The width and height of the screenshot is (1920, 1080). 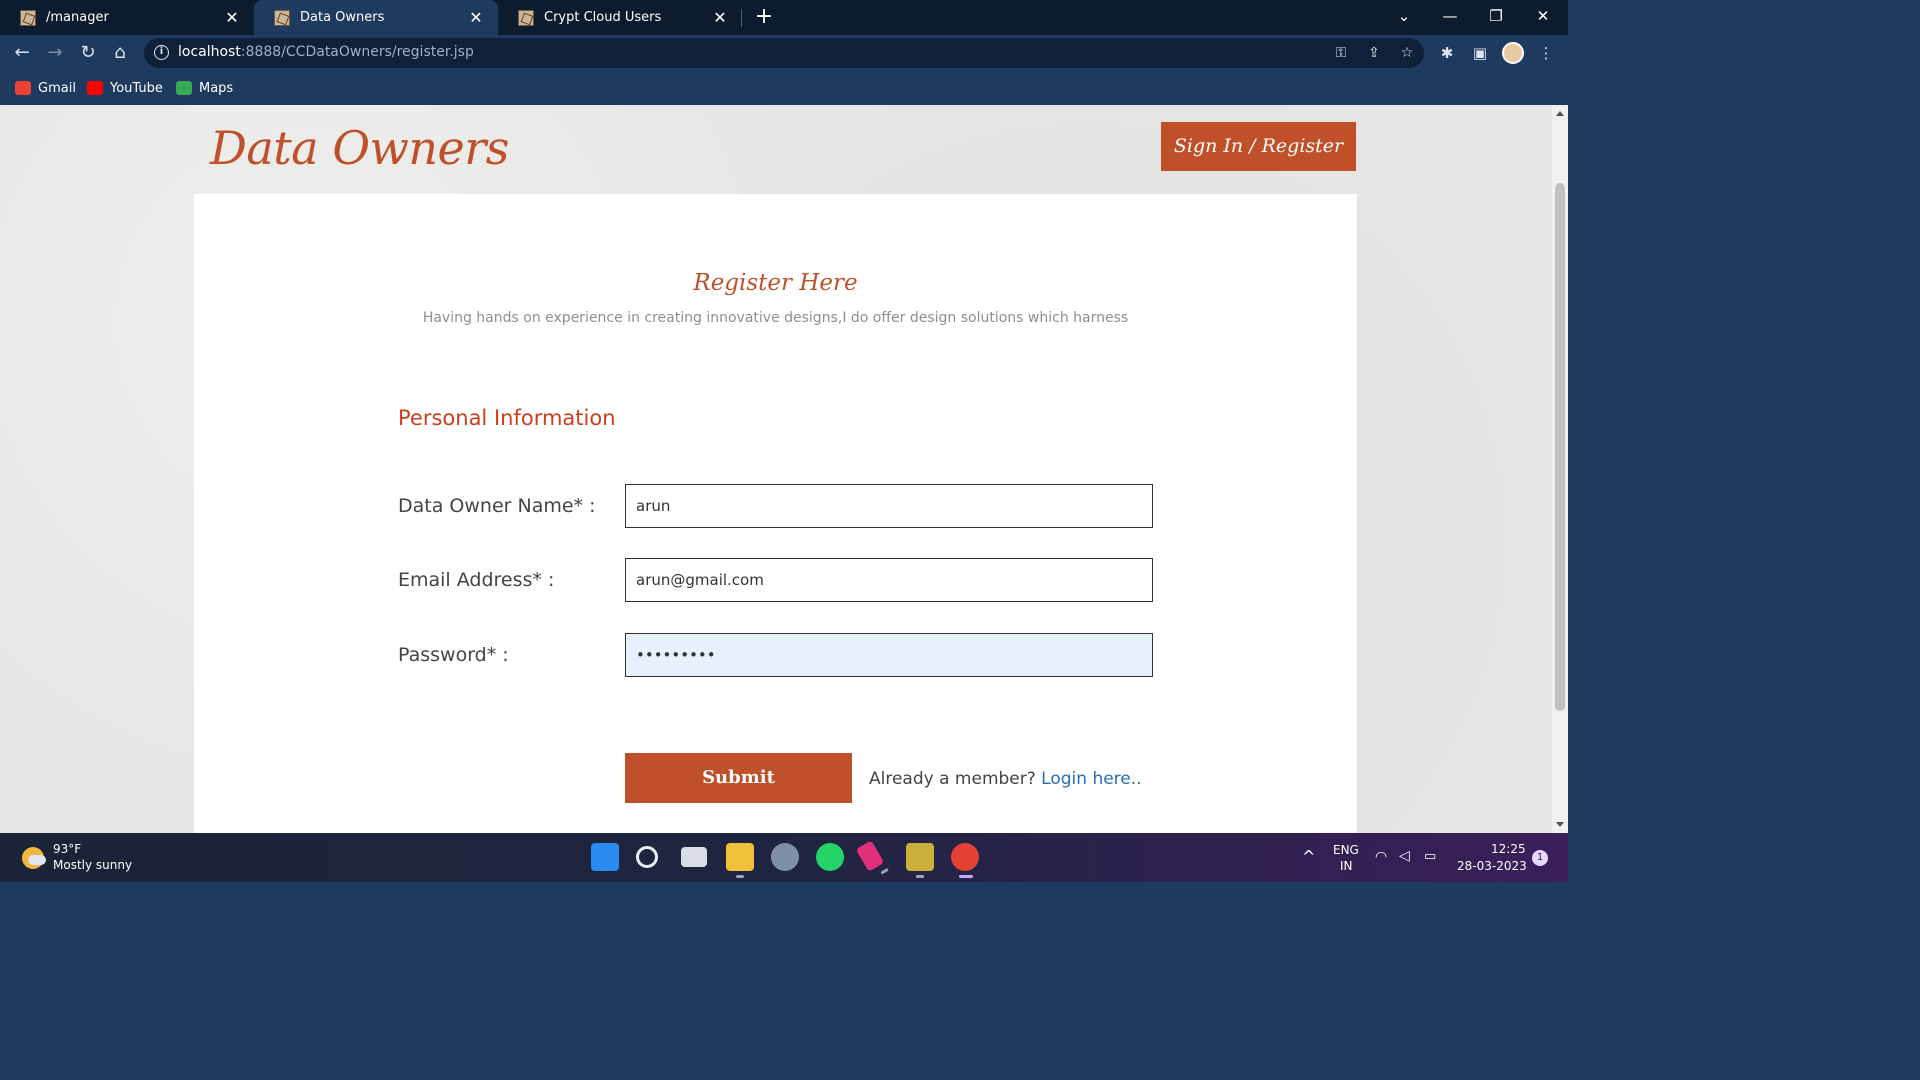 I want to click on tab-crypt-cloud-users: Crypt Cloud Users ✕, so click(x=620, y=17).